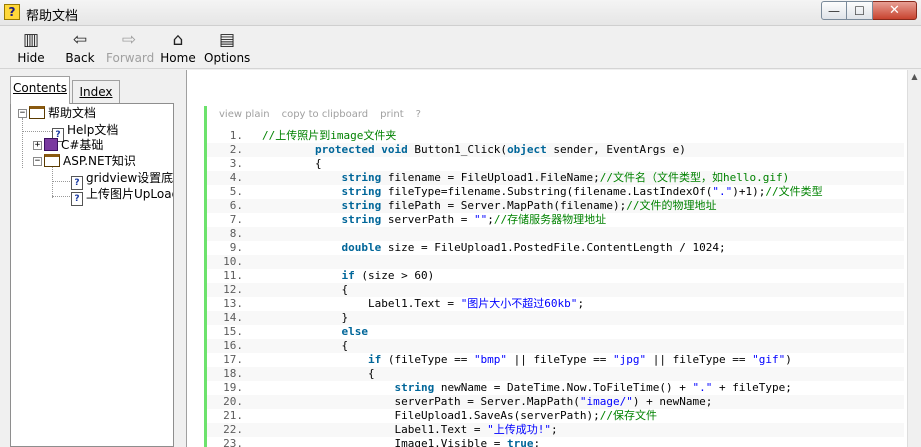  Describe the element at coordinates (895, 10) in the screenshot. I see `close-button: ✕` at that location.